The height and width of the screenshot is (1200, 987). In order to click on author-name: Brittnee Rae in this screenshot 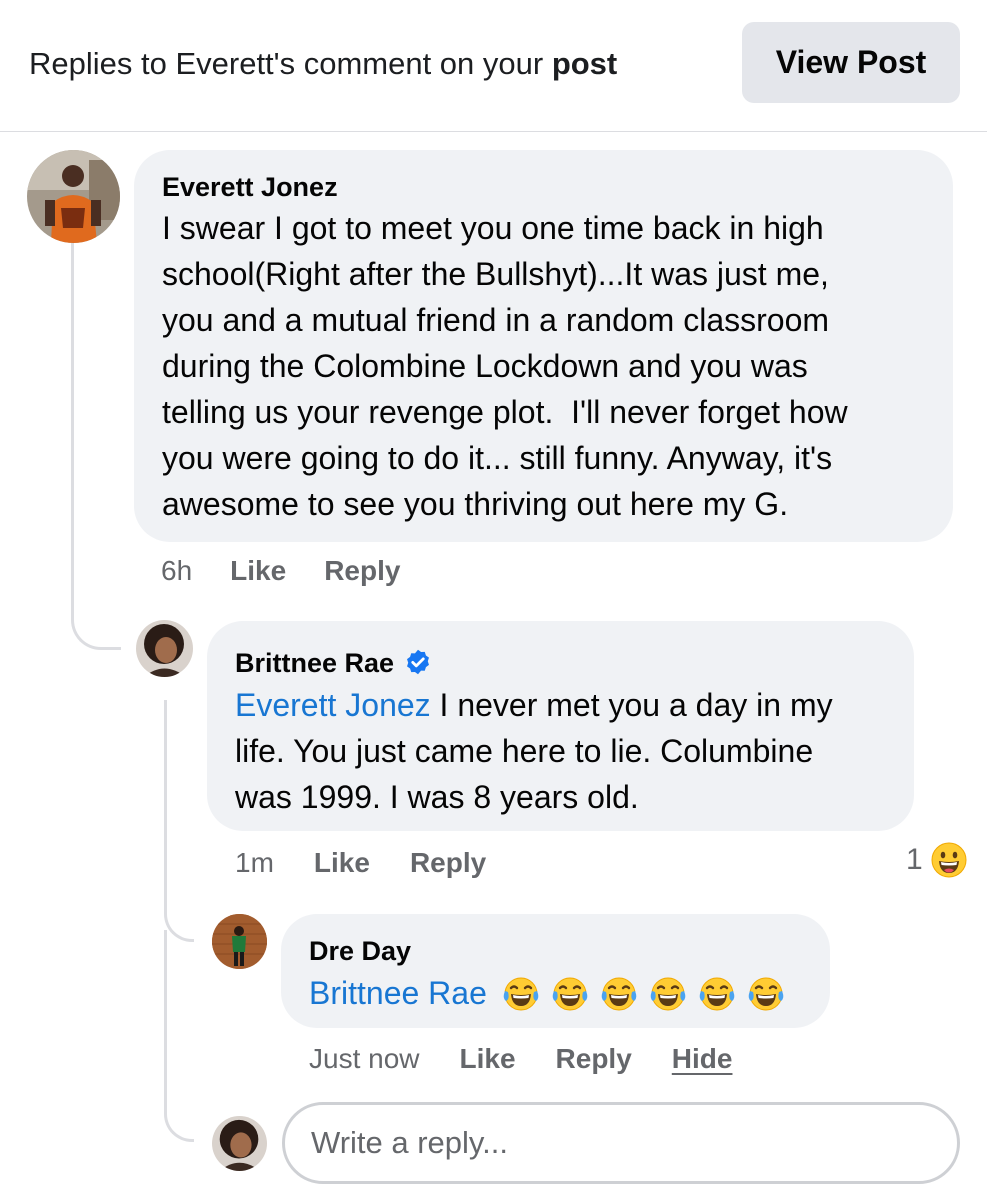, I will do `click(315, 663)`.